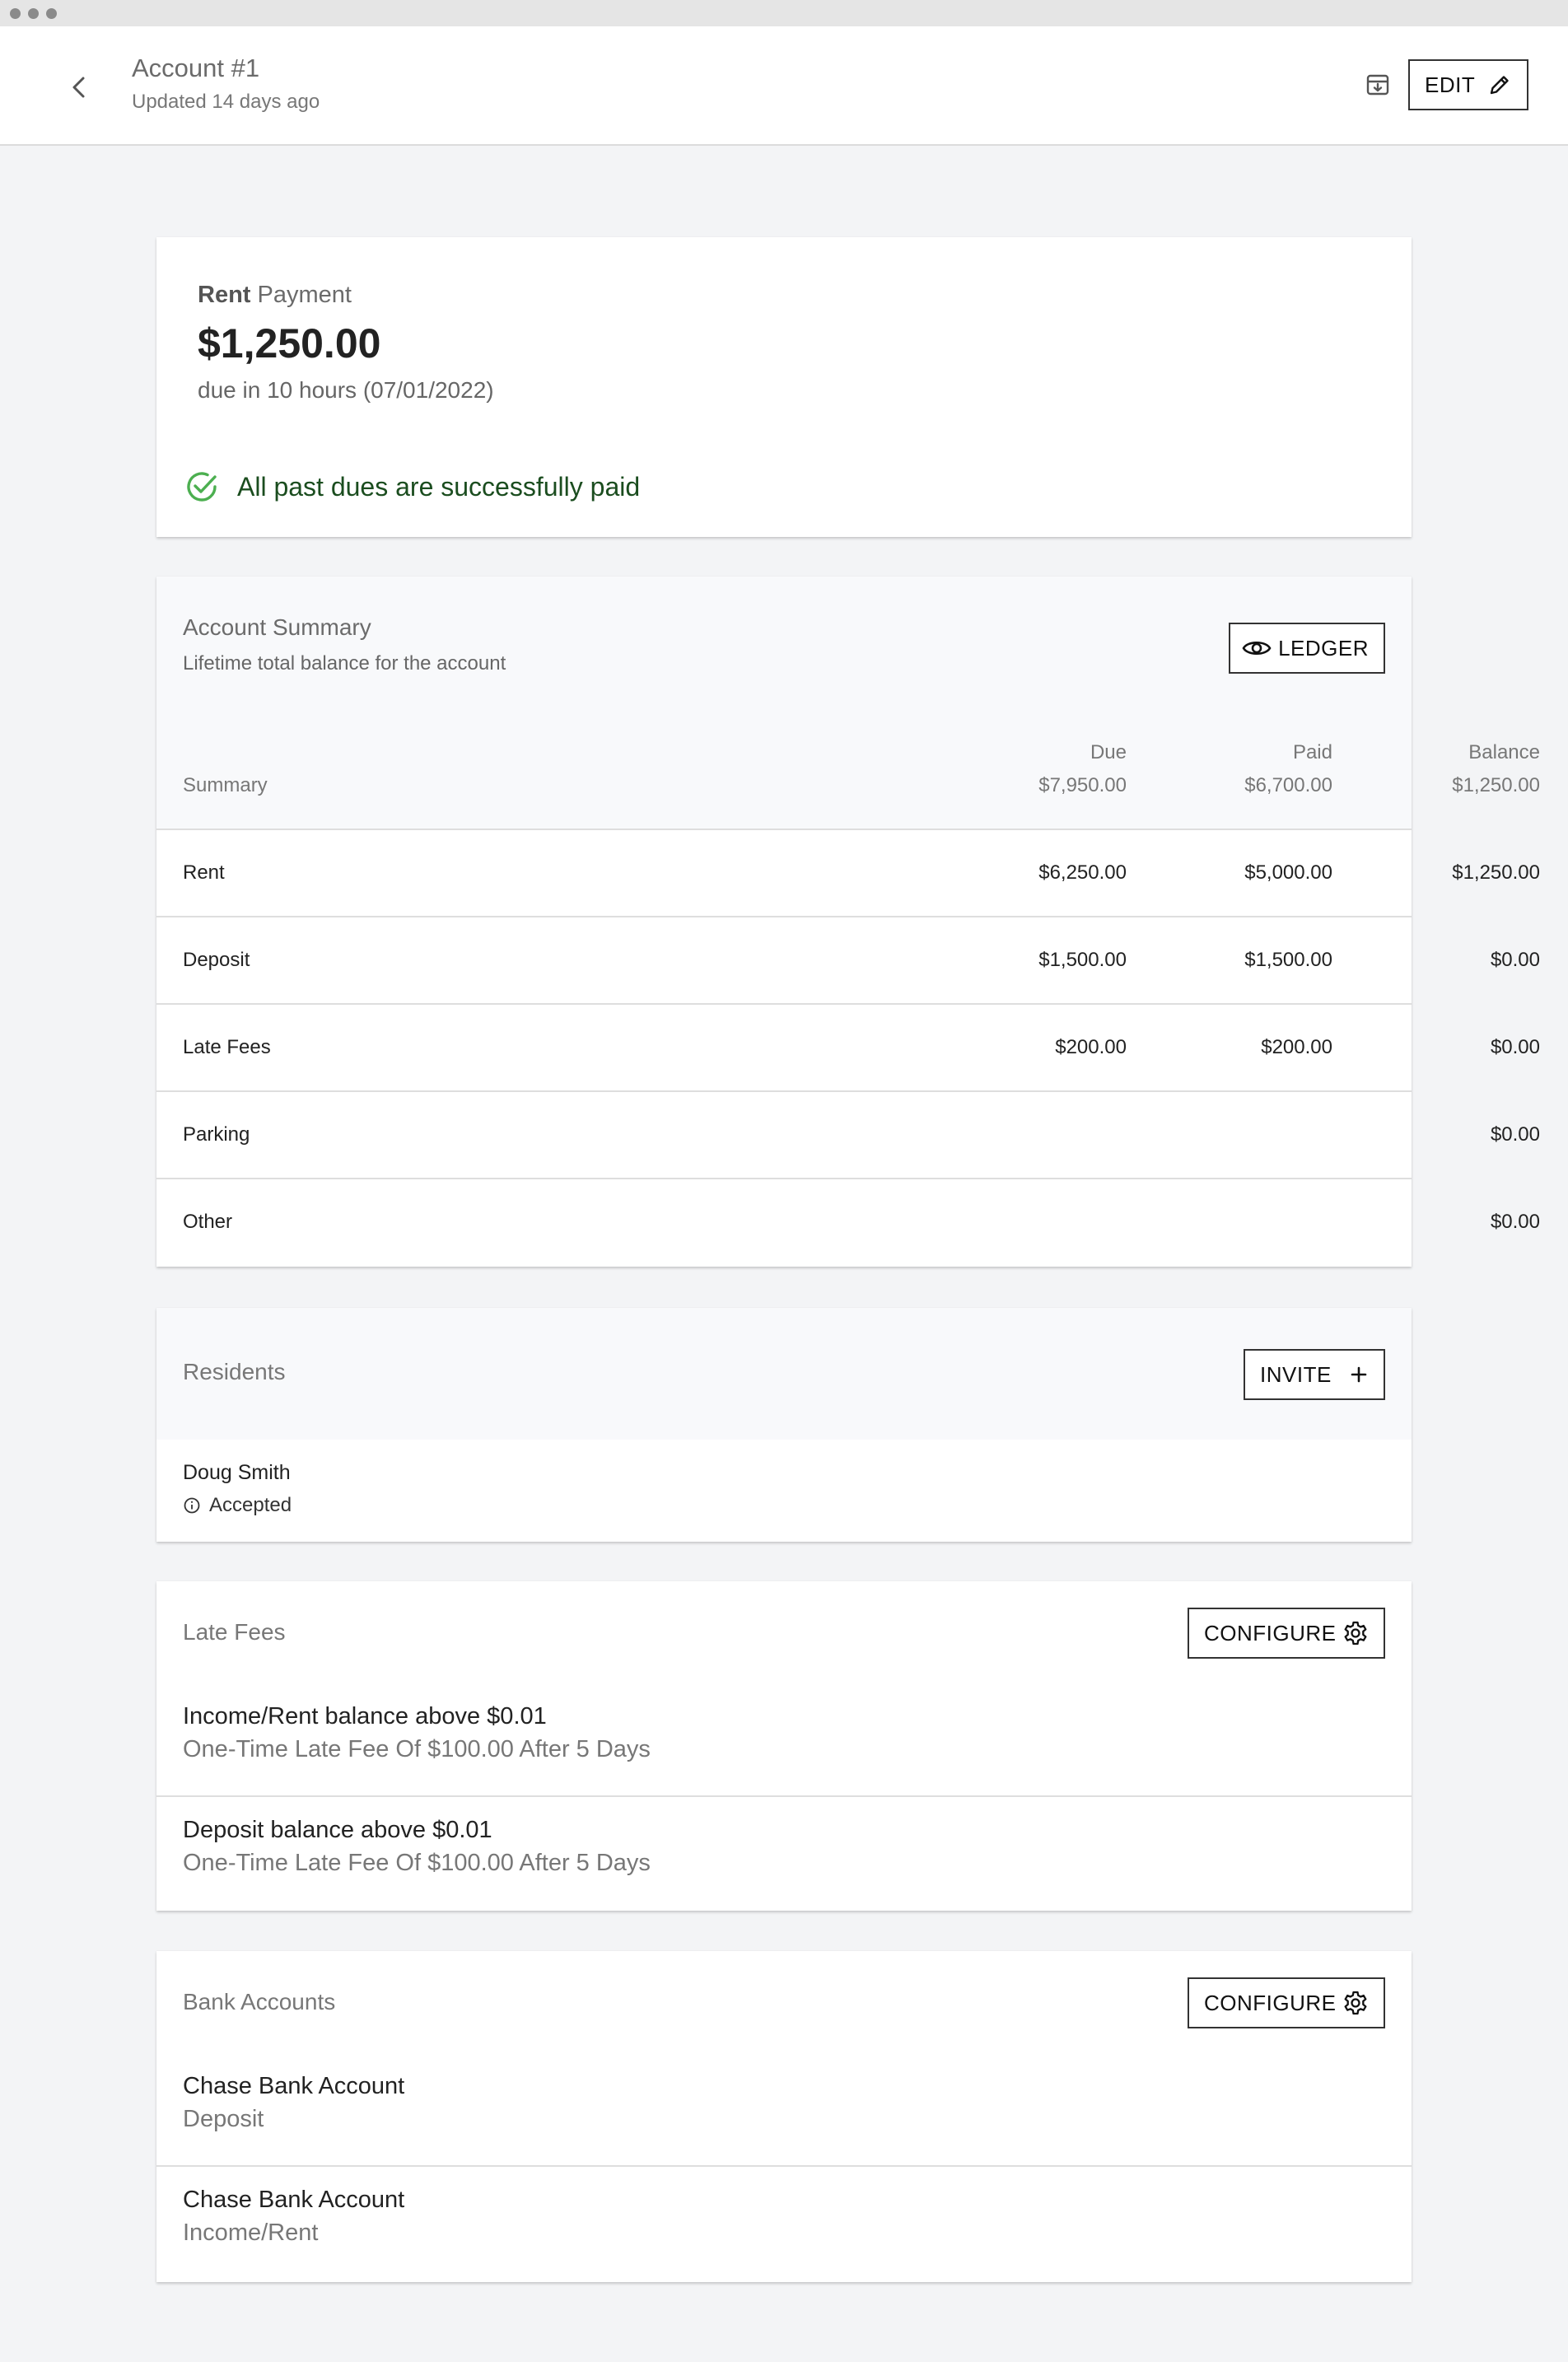 This screenshot has width=1568, height=2362. What do you see at coordinates (196, 68) in the screenshot?
I see `page-title: Account #1` at bounding box center [196, 68].